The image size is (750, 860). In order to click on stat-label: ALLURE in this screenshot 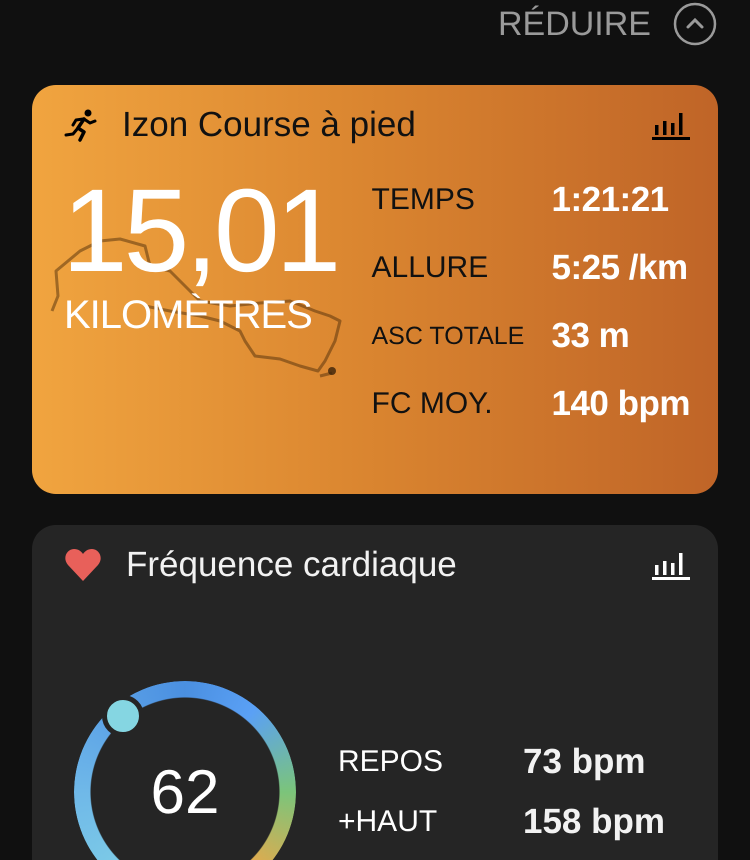, I will do `click(431, 268)`.